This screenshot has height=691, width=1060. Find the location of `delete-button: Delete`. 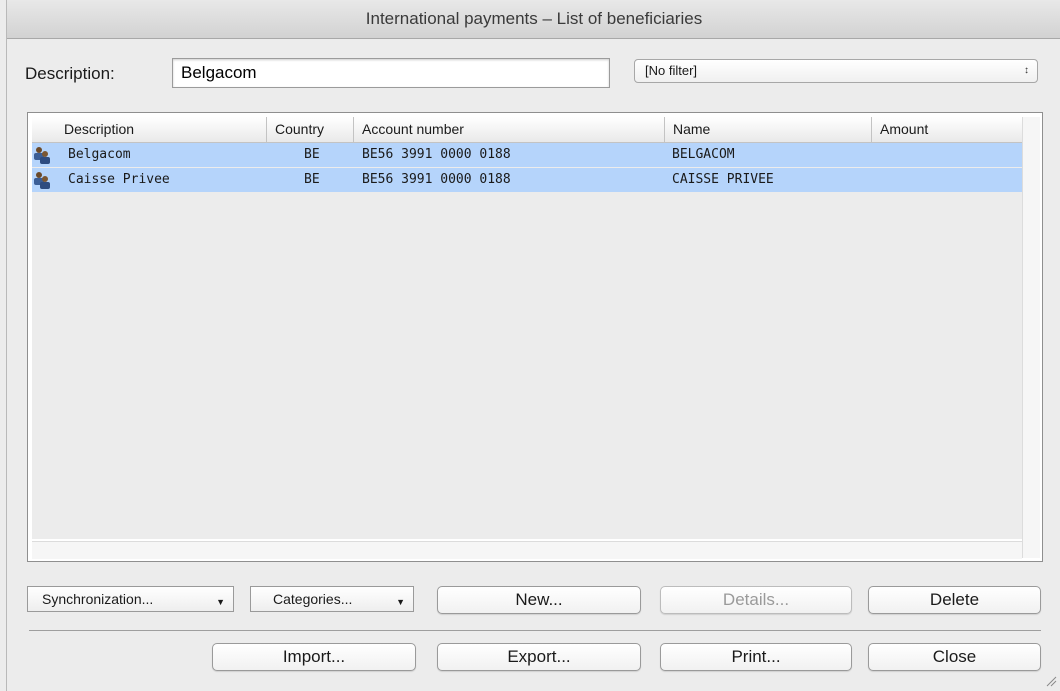

delete-button: Delete is located at coordinates (954, 600).